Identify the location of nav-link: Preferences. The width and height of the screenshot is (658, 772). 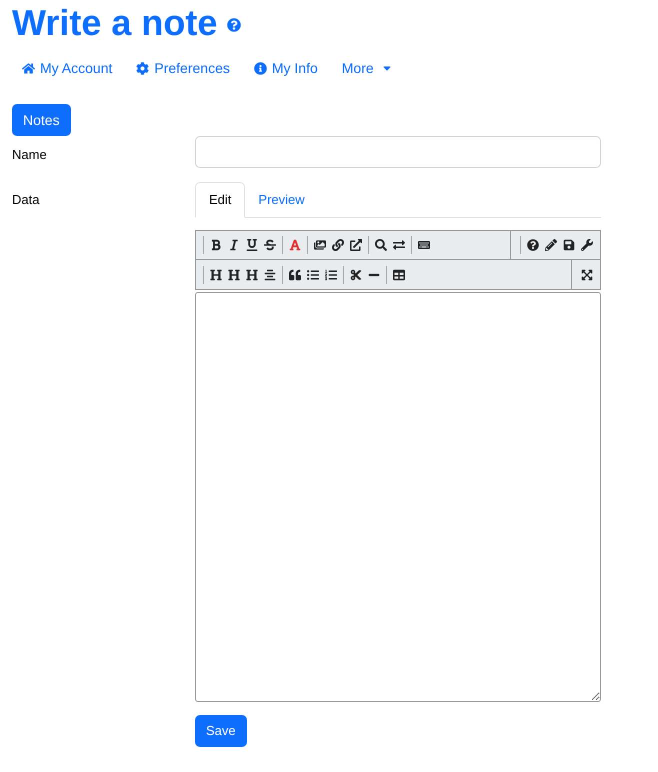
(183, 68).